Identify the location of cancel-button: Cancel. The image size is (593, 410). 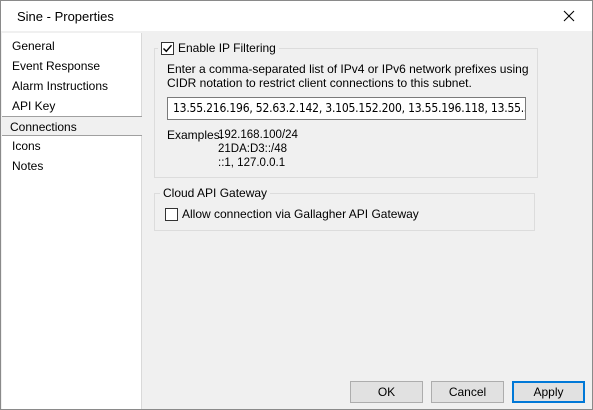
(467, 392).